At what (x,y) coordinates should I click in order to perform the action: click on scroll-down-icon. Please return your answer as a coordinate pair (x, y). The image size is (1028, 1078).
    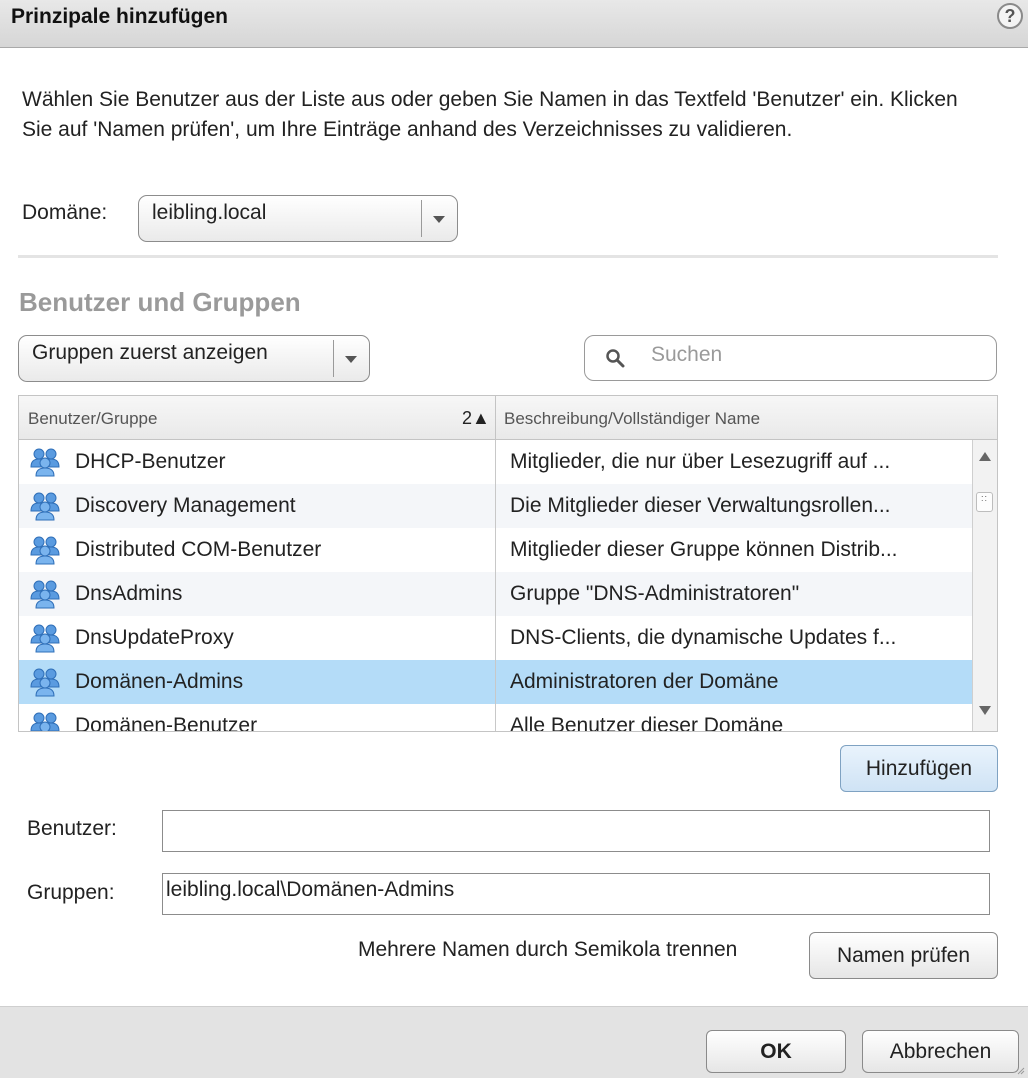
    Looking at the image, I should click on (985, 710).